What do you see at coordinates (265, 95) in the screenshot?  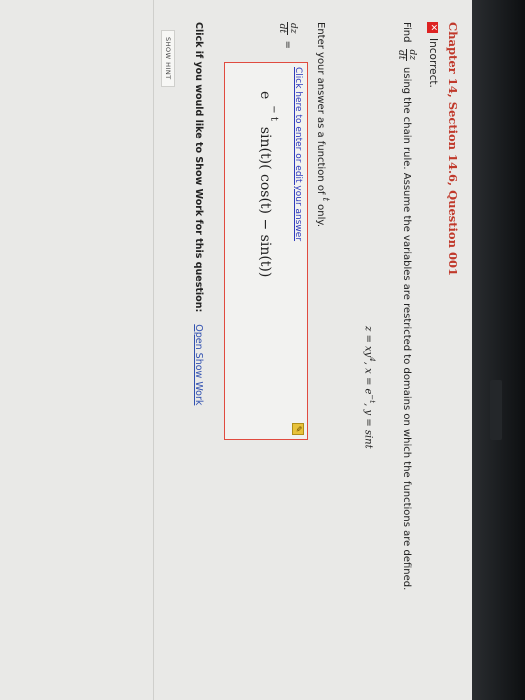 I see `answer-base: e` at bounding box center [265, 95].